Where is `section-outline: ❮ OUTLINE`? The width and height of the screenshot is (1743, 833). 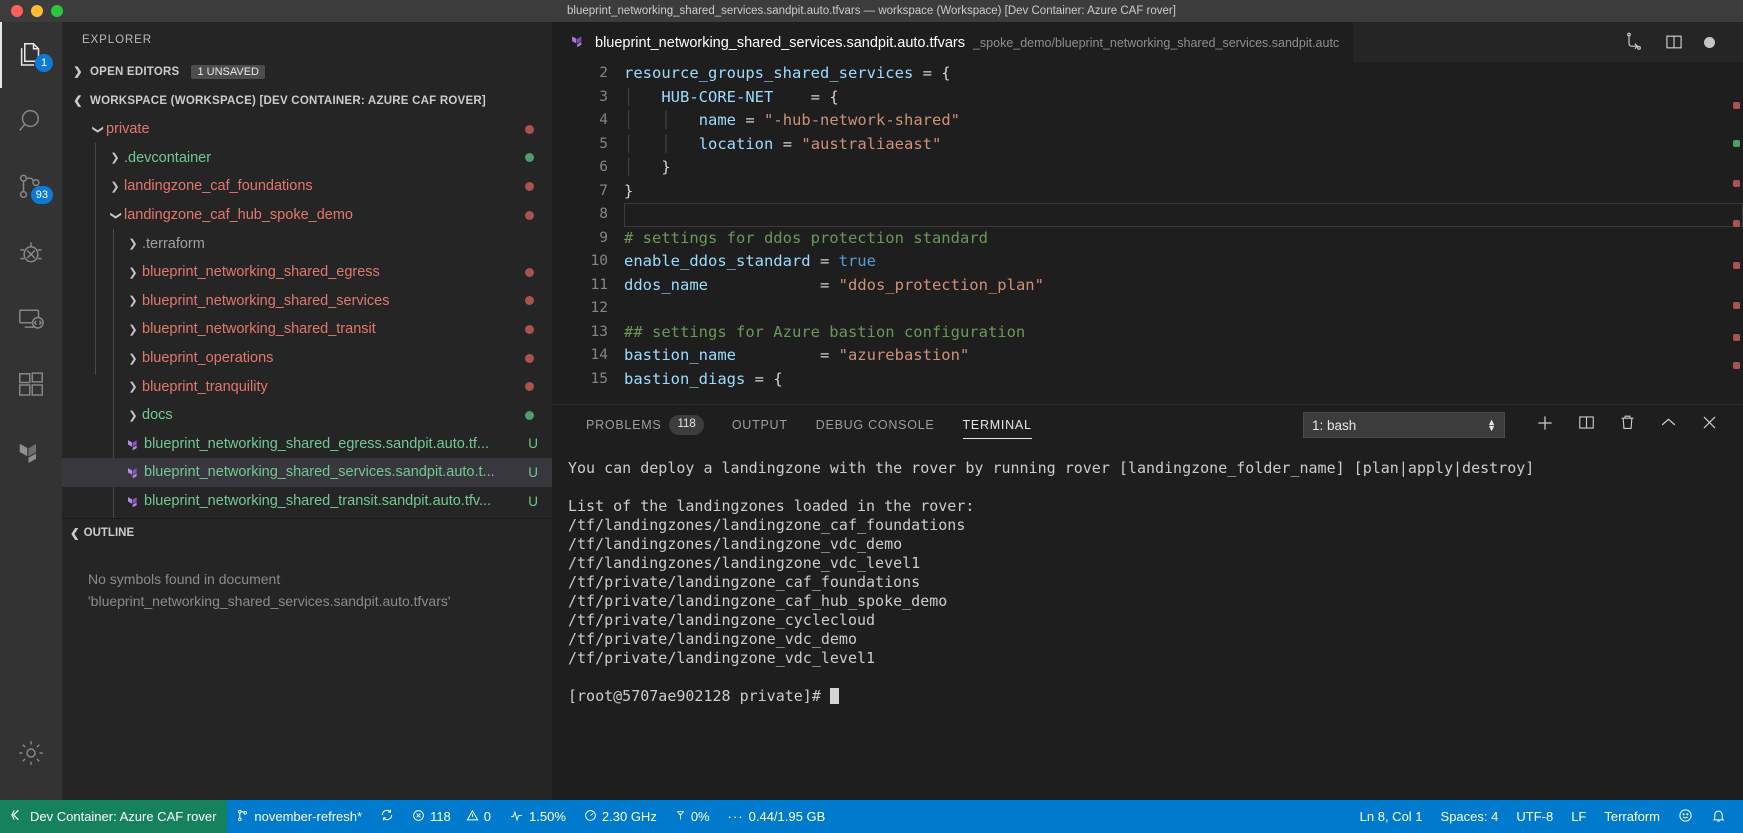
section-outline: ❮ OUTLINE is located at coordinates (307, 532).